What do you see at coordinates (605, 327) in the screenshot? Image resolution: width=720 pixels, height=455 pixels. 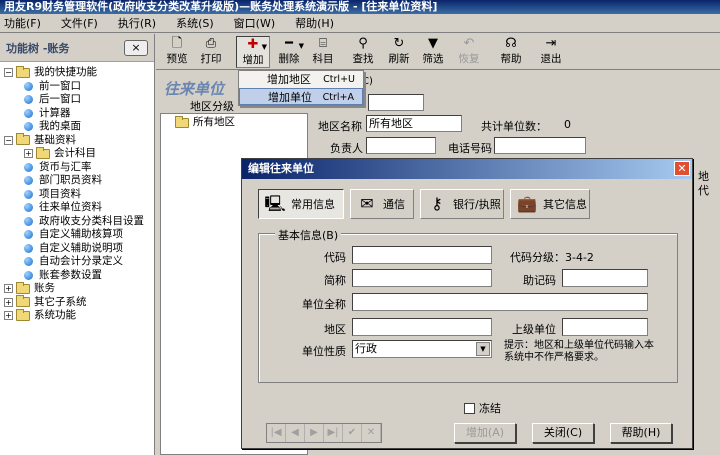 I see `parent-unit-input` at bounding box center [605, 327].